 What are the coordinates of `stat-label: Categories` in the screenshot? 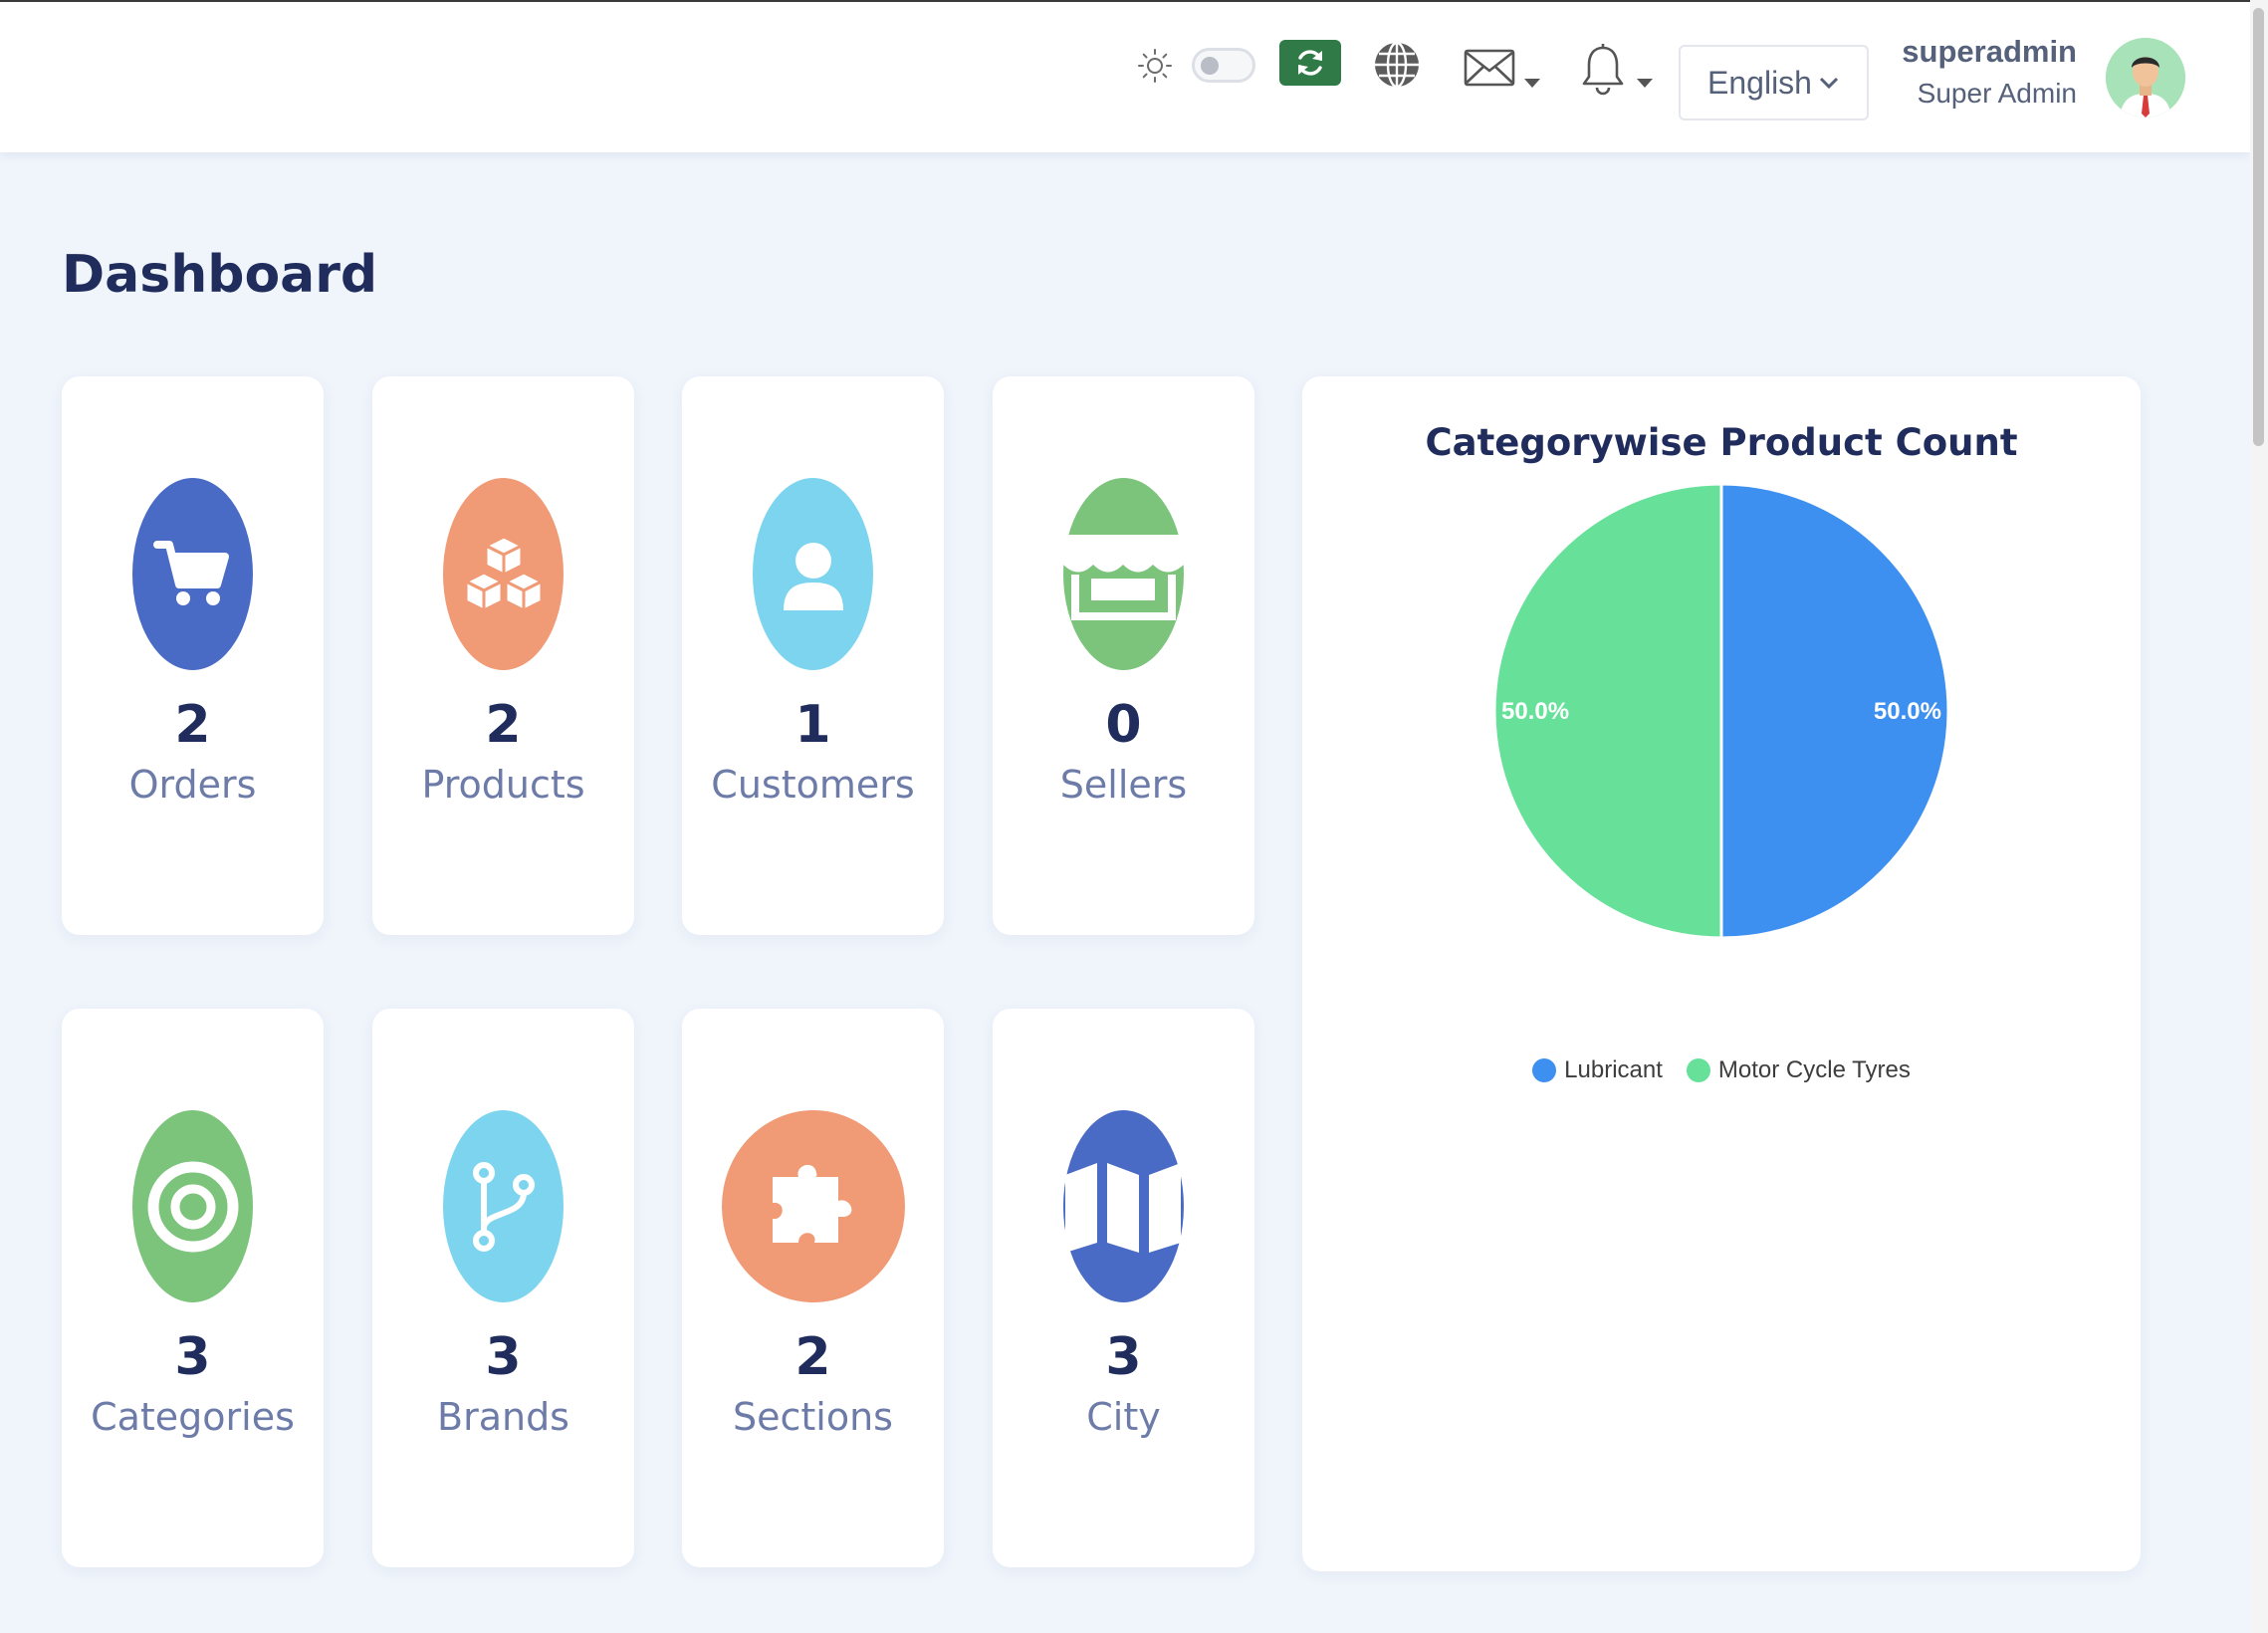 It's located at (193, 1417).